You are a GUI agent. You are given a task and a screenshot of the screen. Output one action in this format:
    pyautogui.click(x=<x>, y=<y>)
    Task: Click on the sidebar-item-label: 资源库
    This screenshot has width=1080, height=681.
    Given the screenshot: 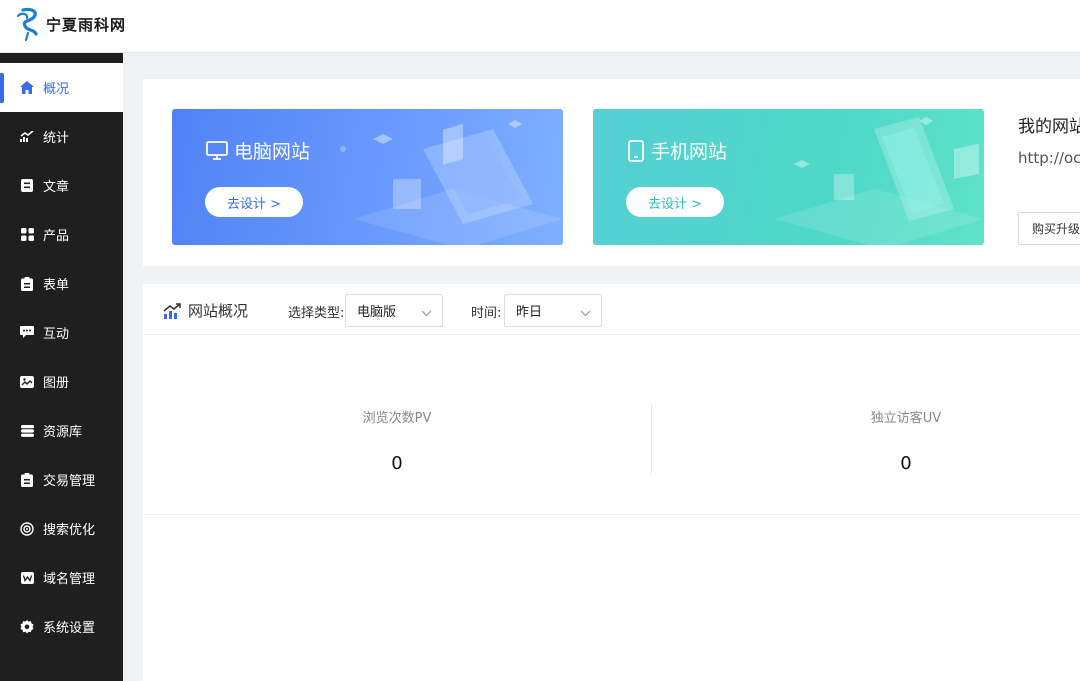 What is the action you would take?
    pyautogui.click(x=63, y=432)
    